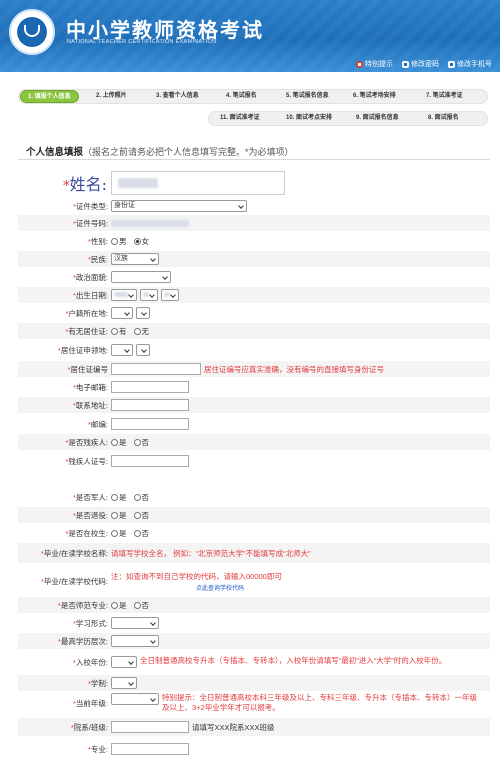 The height and width of the screenshot is (770, 500). Describe the element at coordinates (64, 641) in the screenshot. I see `education-label: *最高学历层次:` at that location.